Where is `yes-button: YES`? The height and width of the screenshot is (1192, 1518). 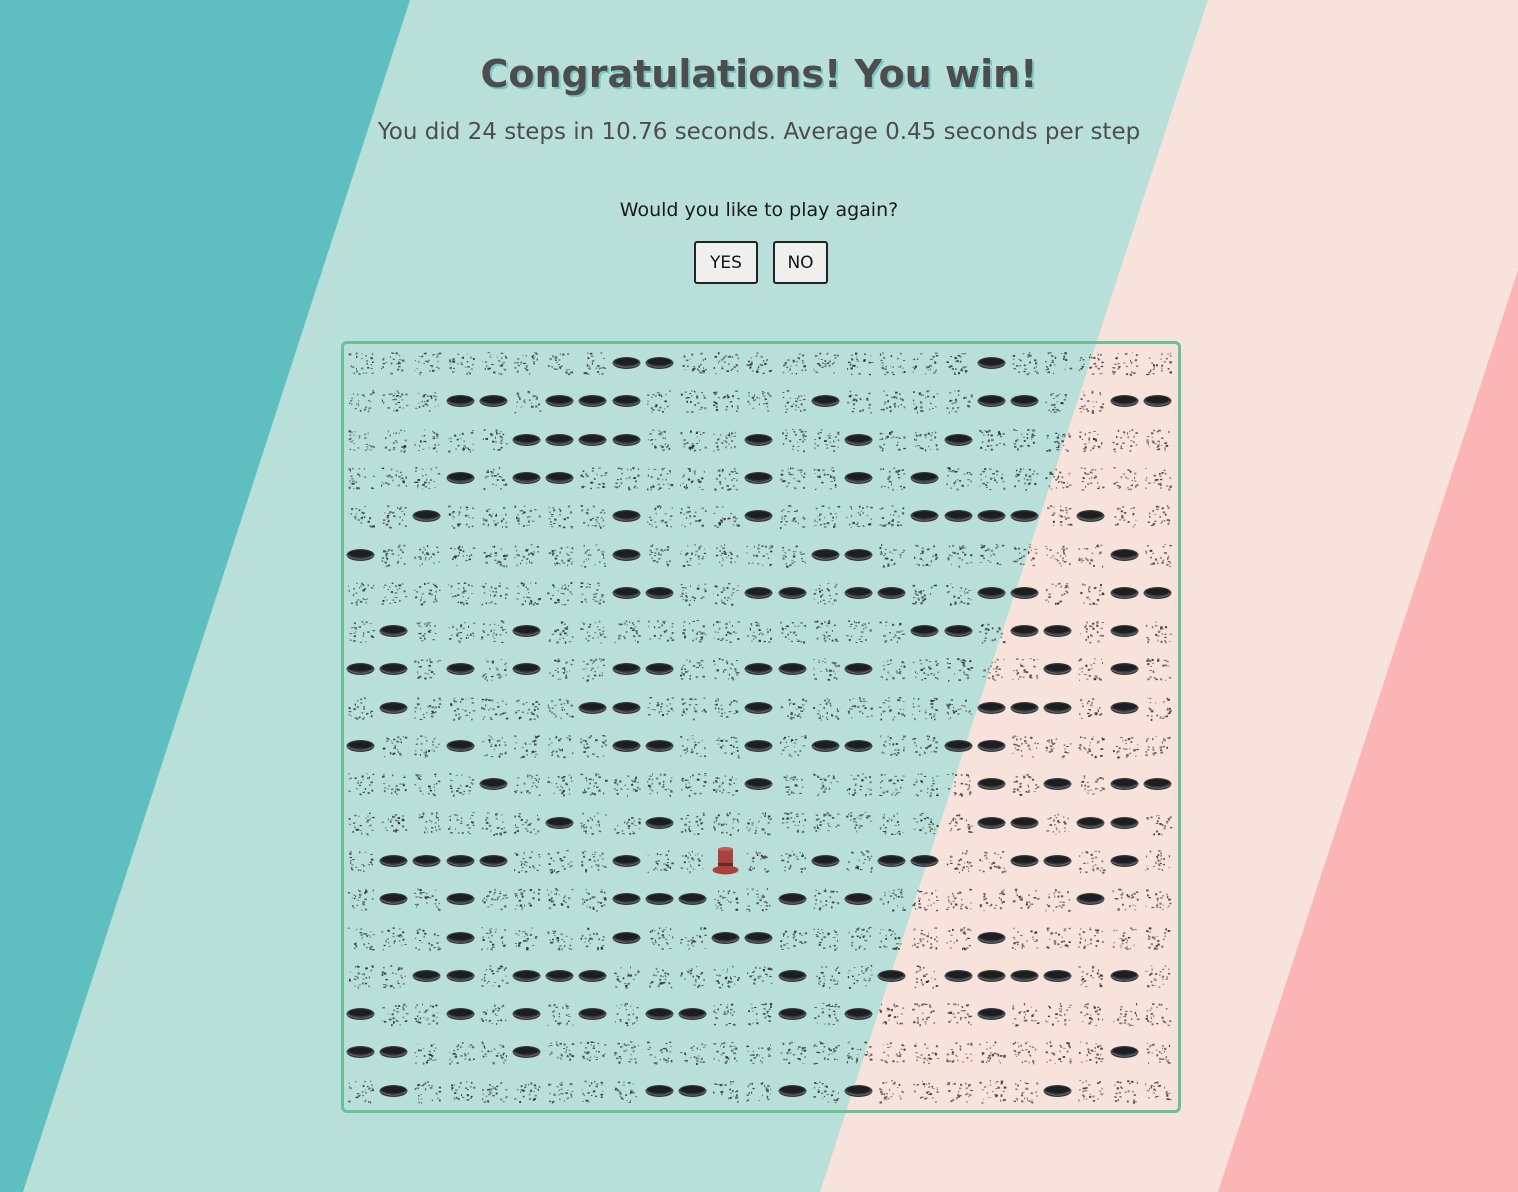 yes-button: YES is located at coordinates (726, 262).